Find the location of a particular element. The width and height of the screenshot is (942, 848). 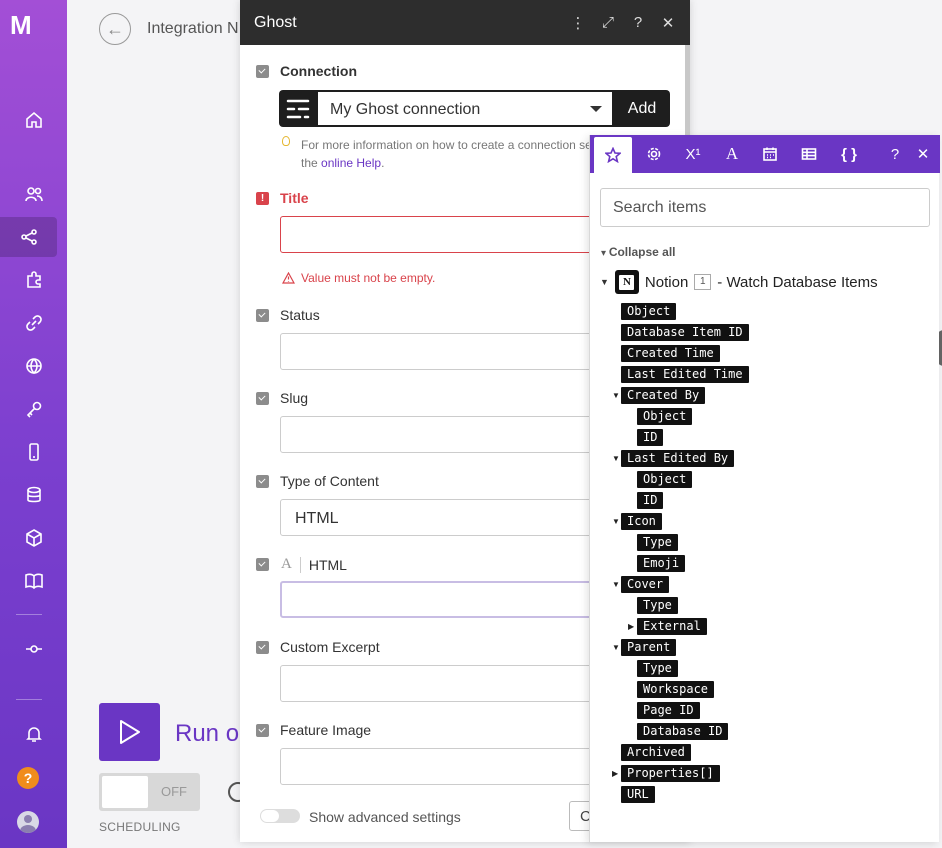

mapping-item: Page ID is located at coordinates (668, 710).